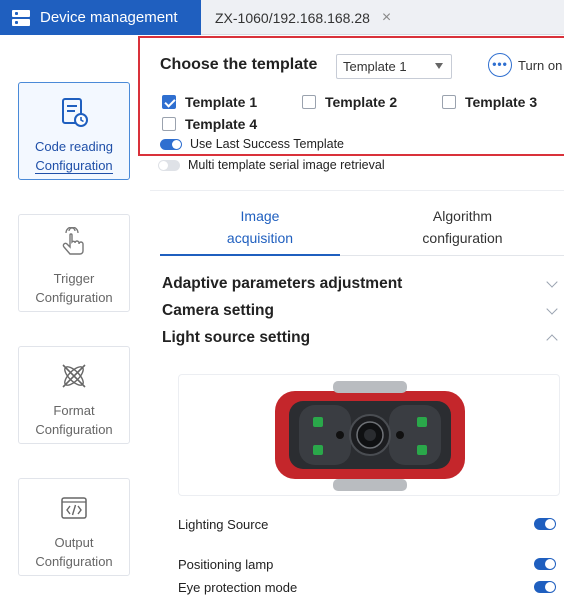 This screenshot has width=564, height=608. I want to click on section-adaptive-parameters: Adaptive parameters adjustment, so click(361, 284).